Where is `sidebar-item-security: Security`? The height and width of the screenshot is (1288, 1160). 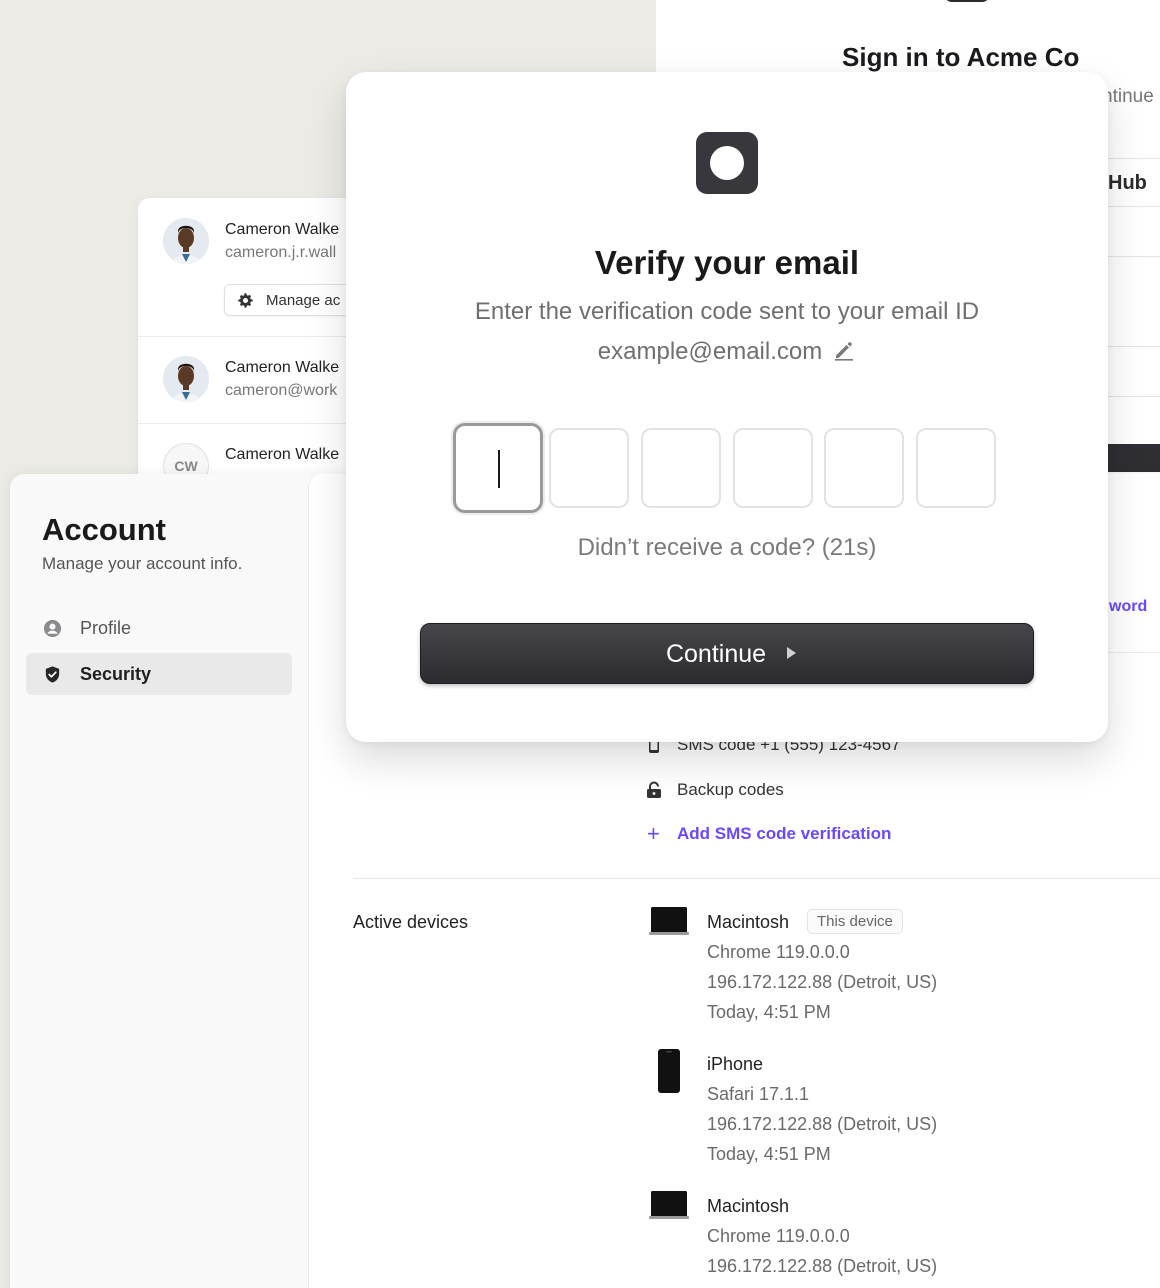 sidebar-item-security: Security is located at coordinates (159, 674).